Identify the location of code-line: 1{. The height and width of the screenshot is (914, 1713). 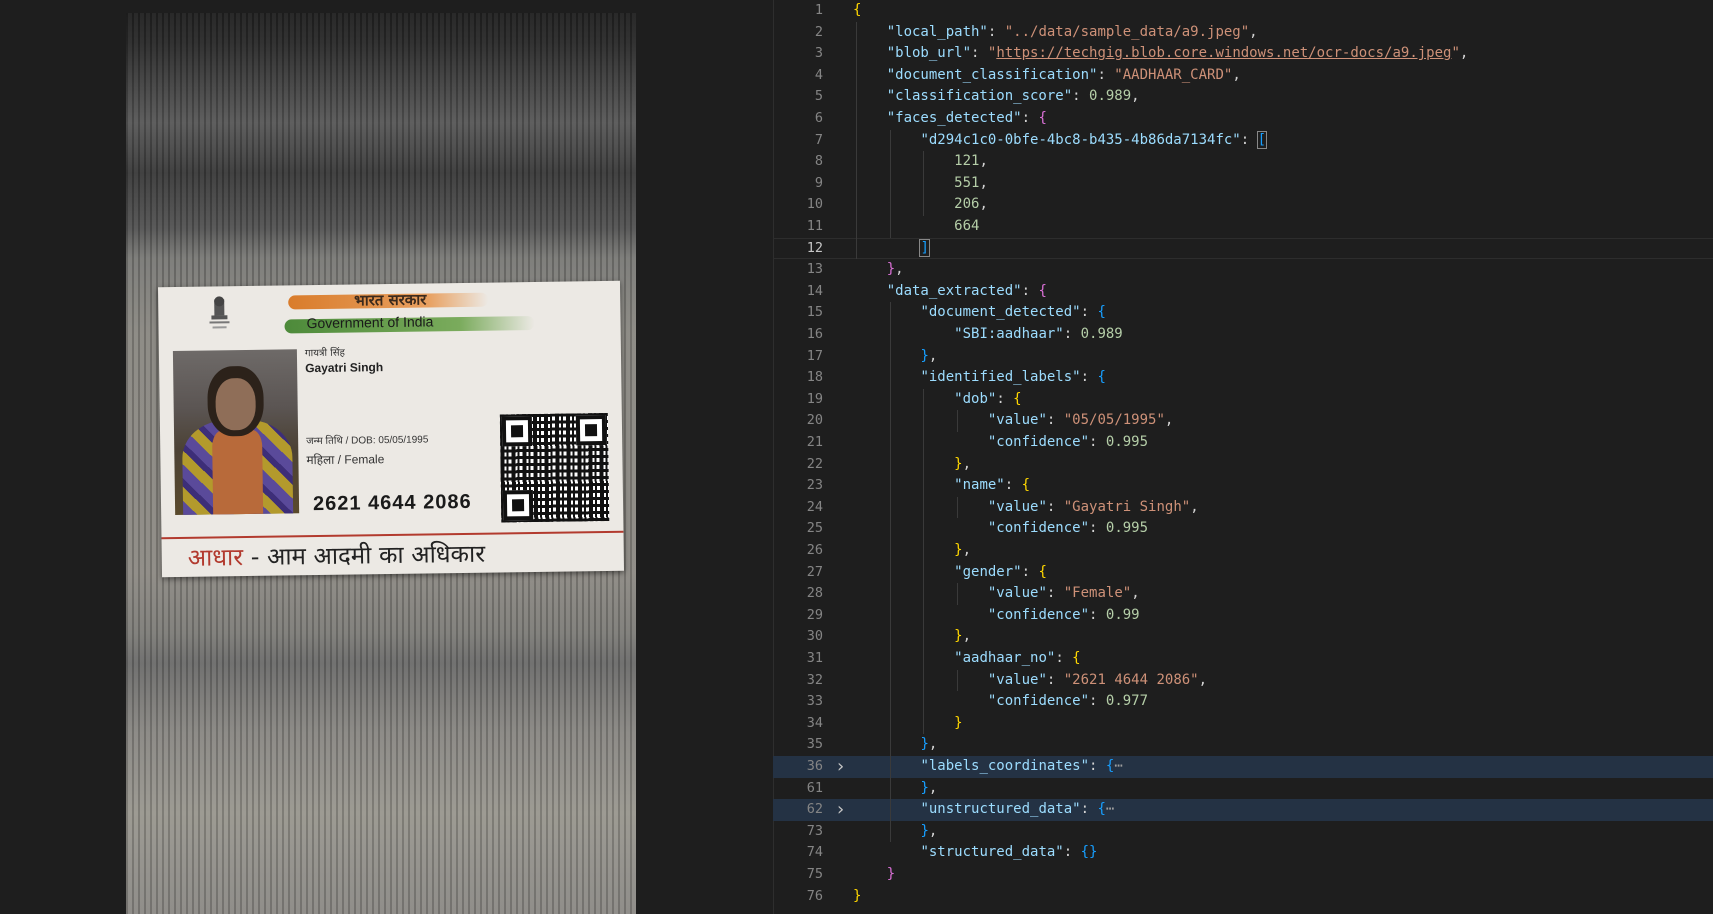
(1243, 11).